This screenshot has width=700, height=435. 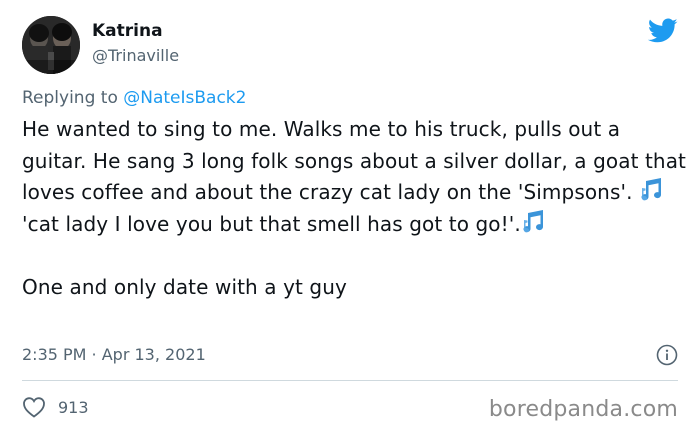 What do you see at coordinates (73, 98) in the screenshot?
I see `replying-to-label: Replying to` at bounding box center [73, 98].